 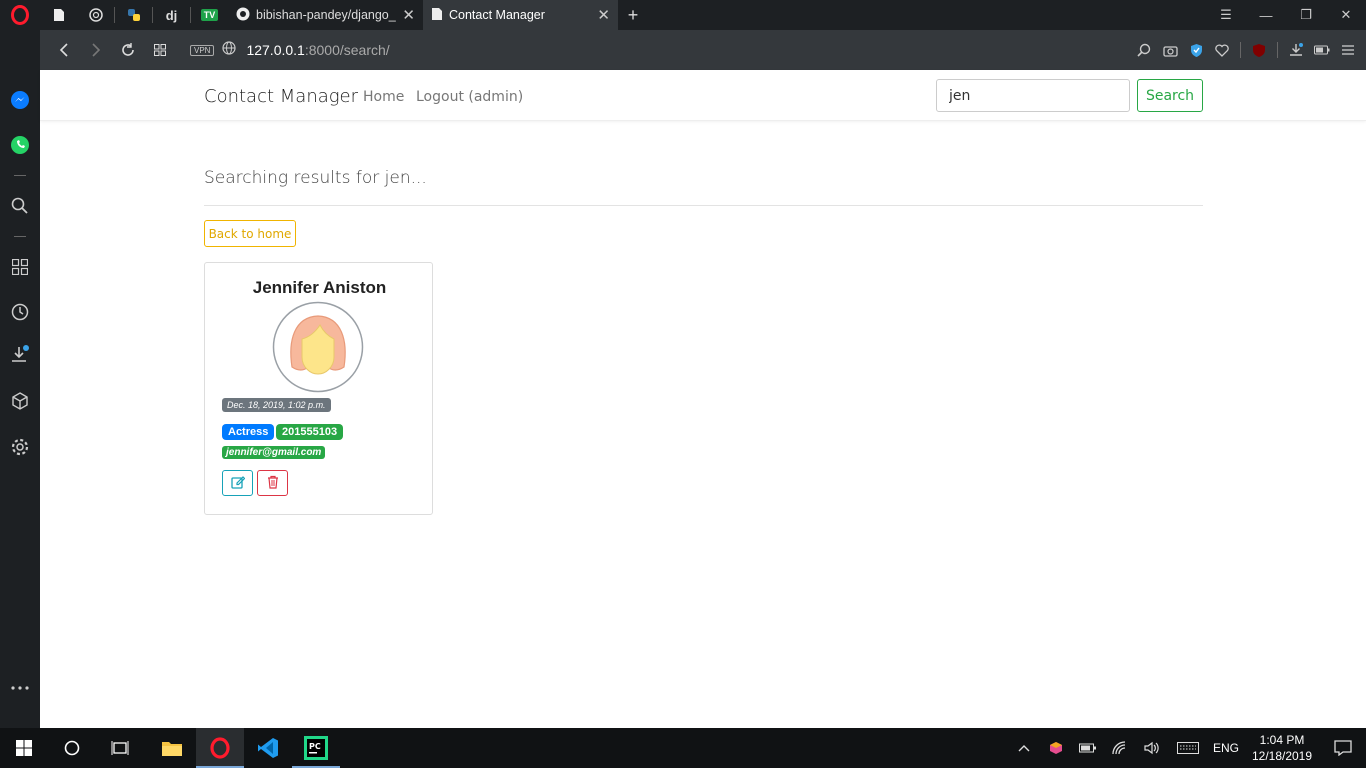 I want to click on tab-title: bibishan-pandey/django_contact, so click(x=326, y=15).